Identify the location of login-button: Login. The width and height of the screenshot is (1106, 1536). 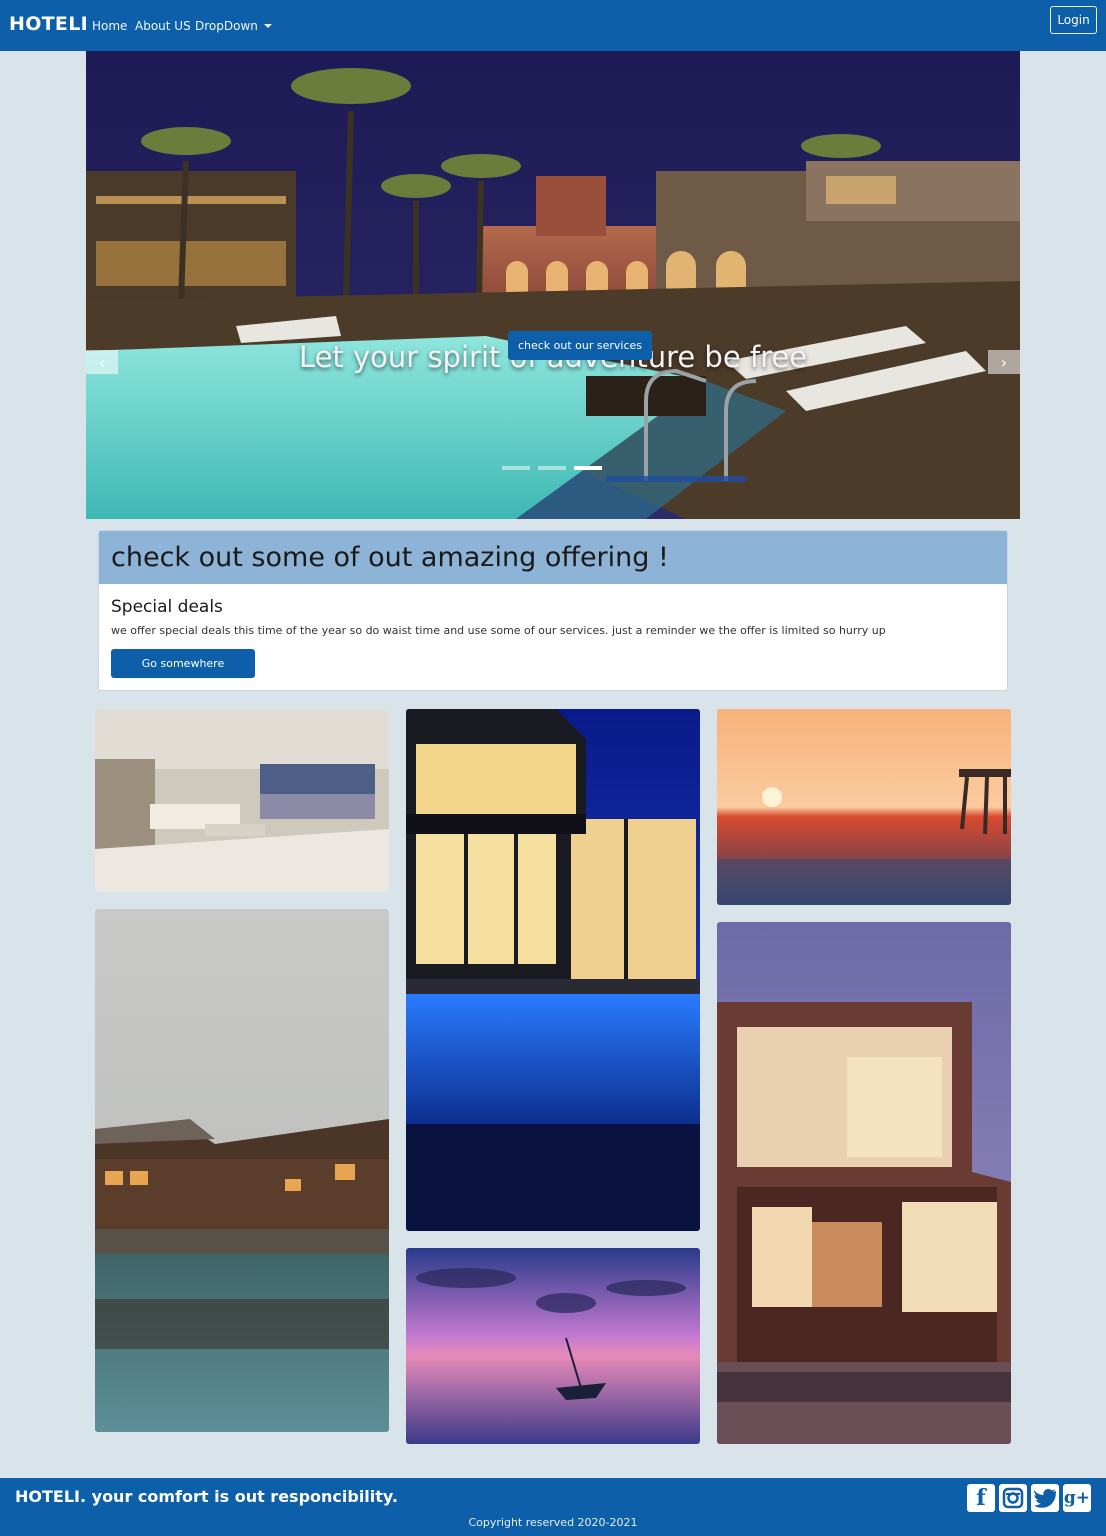
(1073, 20).